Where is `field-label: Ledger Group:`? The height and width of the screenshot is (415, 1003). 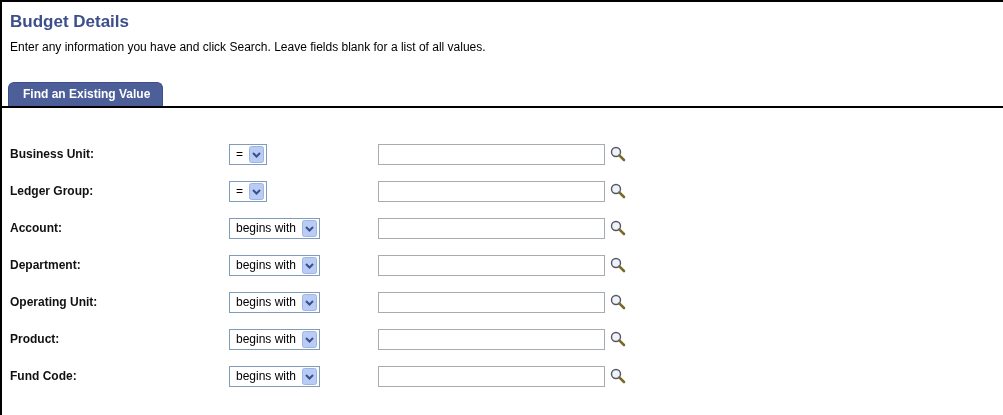
field-label: Ledger Group: is located at coordinates (52, 191).